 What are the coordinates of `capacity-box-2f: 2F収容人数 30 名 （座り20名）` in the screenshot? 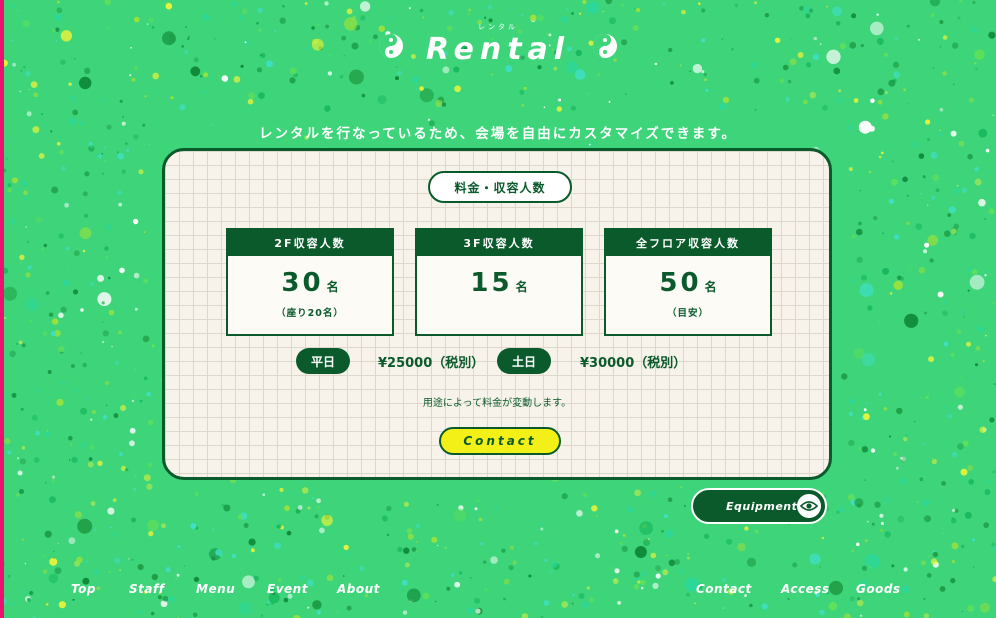 It's located at (310, 282).